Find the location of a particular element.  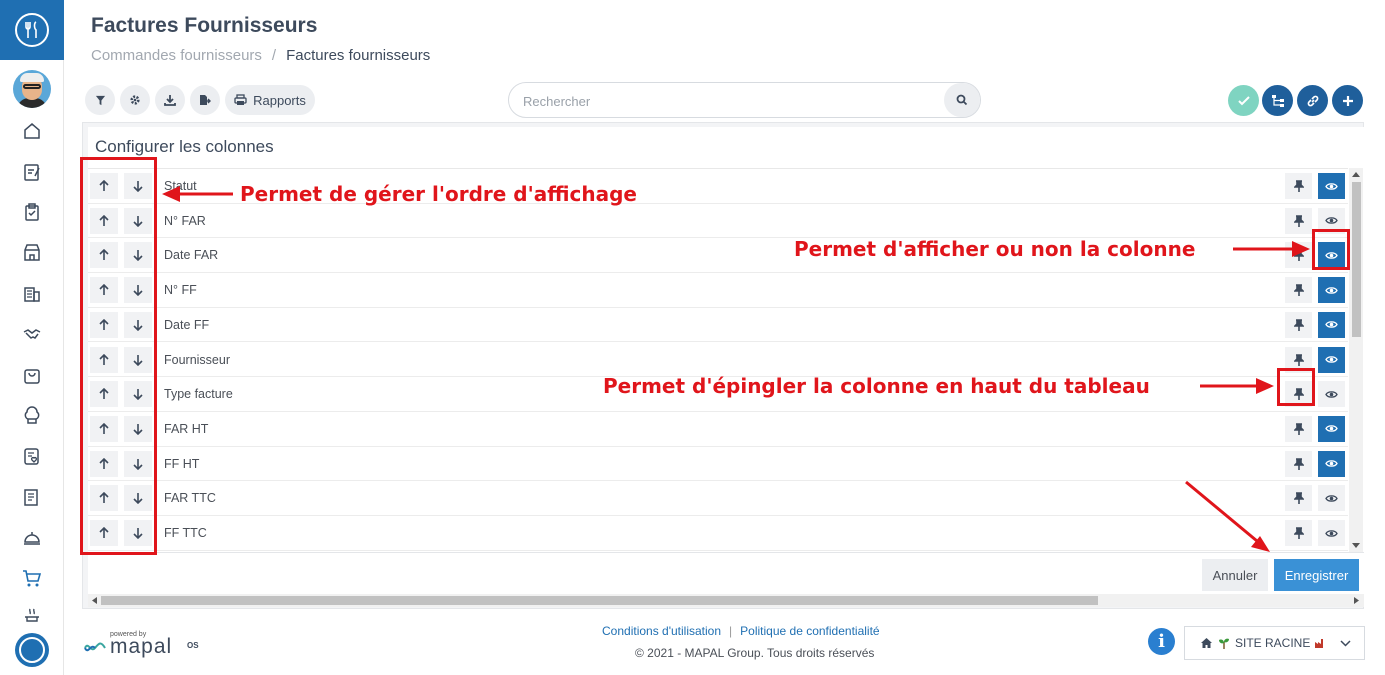

brand-logo-icon is located at coordinates (32, 650).